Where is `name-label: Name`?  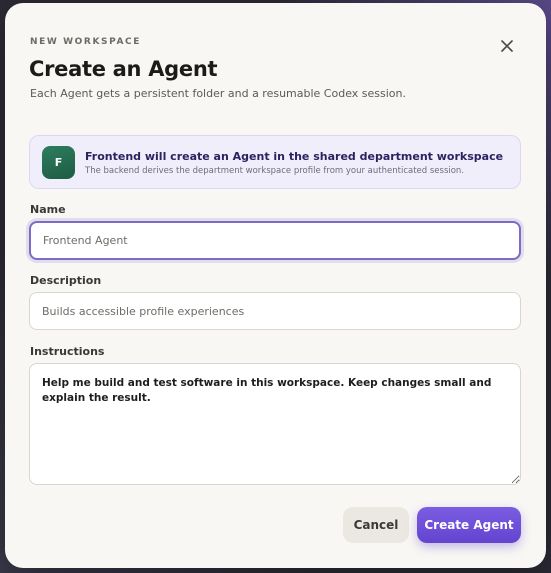
name-label: Name is located at coordinates (48, 209).